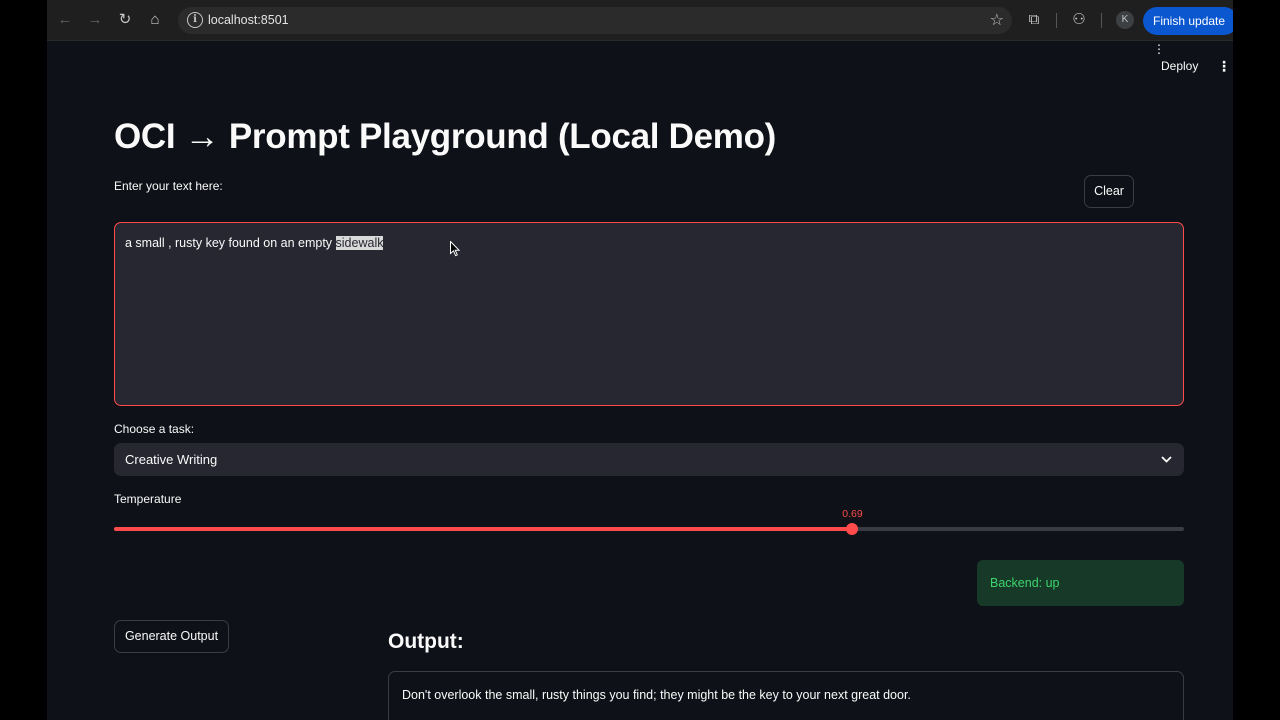 The height and width of the screenshot is (720, 1280). What do you see at coordinates (125, 20) in the screenshot?
I see `reload-icon: ↻` at bounding box center [125, 20].